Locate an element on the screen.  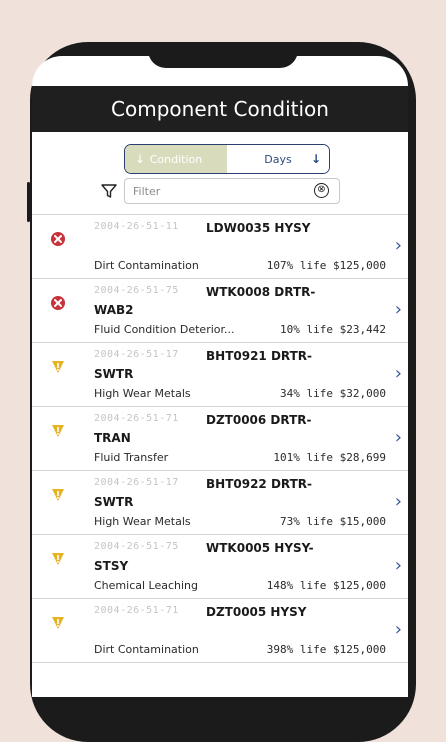
life-cost-value: 34% life $32,000 is located at coordinates (333, 393).